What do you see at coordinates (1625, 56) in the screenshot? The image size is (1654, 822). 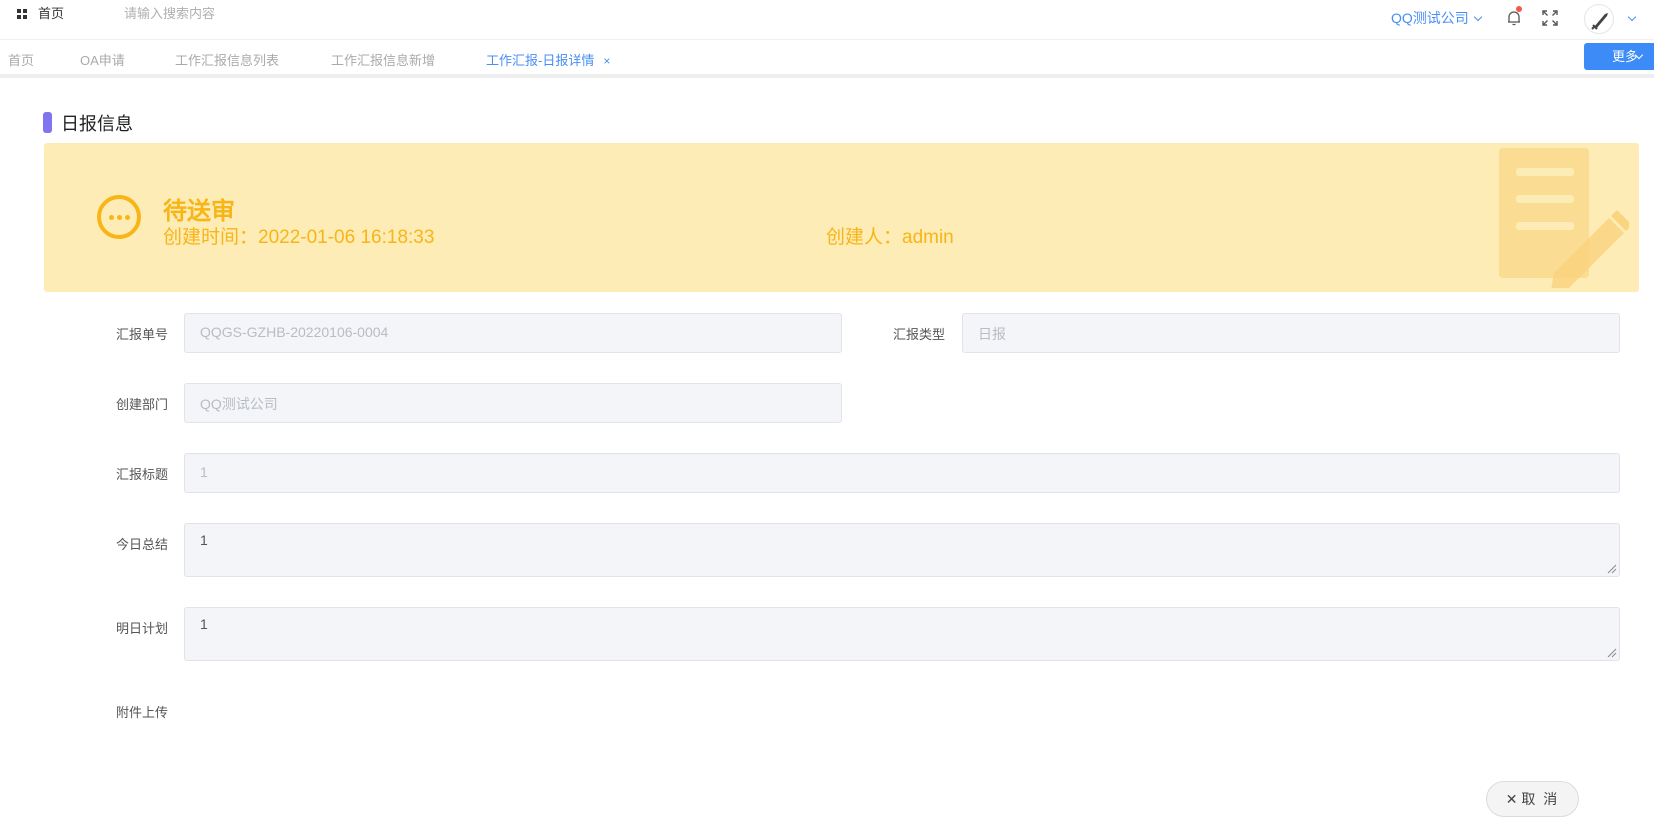 I see `more-label: 更多` at bounding box center [1625, 56].